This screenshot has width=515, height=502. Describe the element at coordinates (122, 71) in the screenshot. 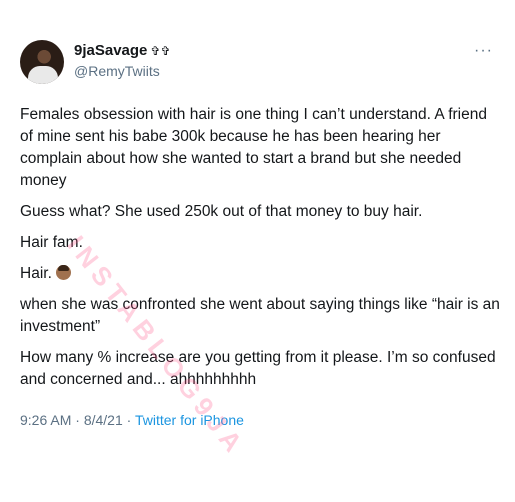

I see `user-handle: @RemyTwiits` at that location.